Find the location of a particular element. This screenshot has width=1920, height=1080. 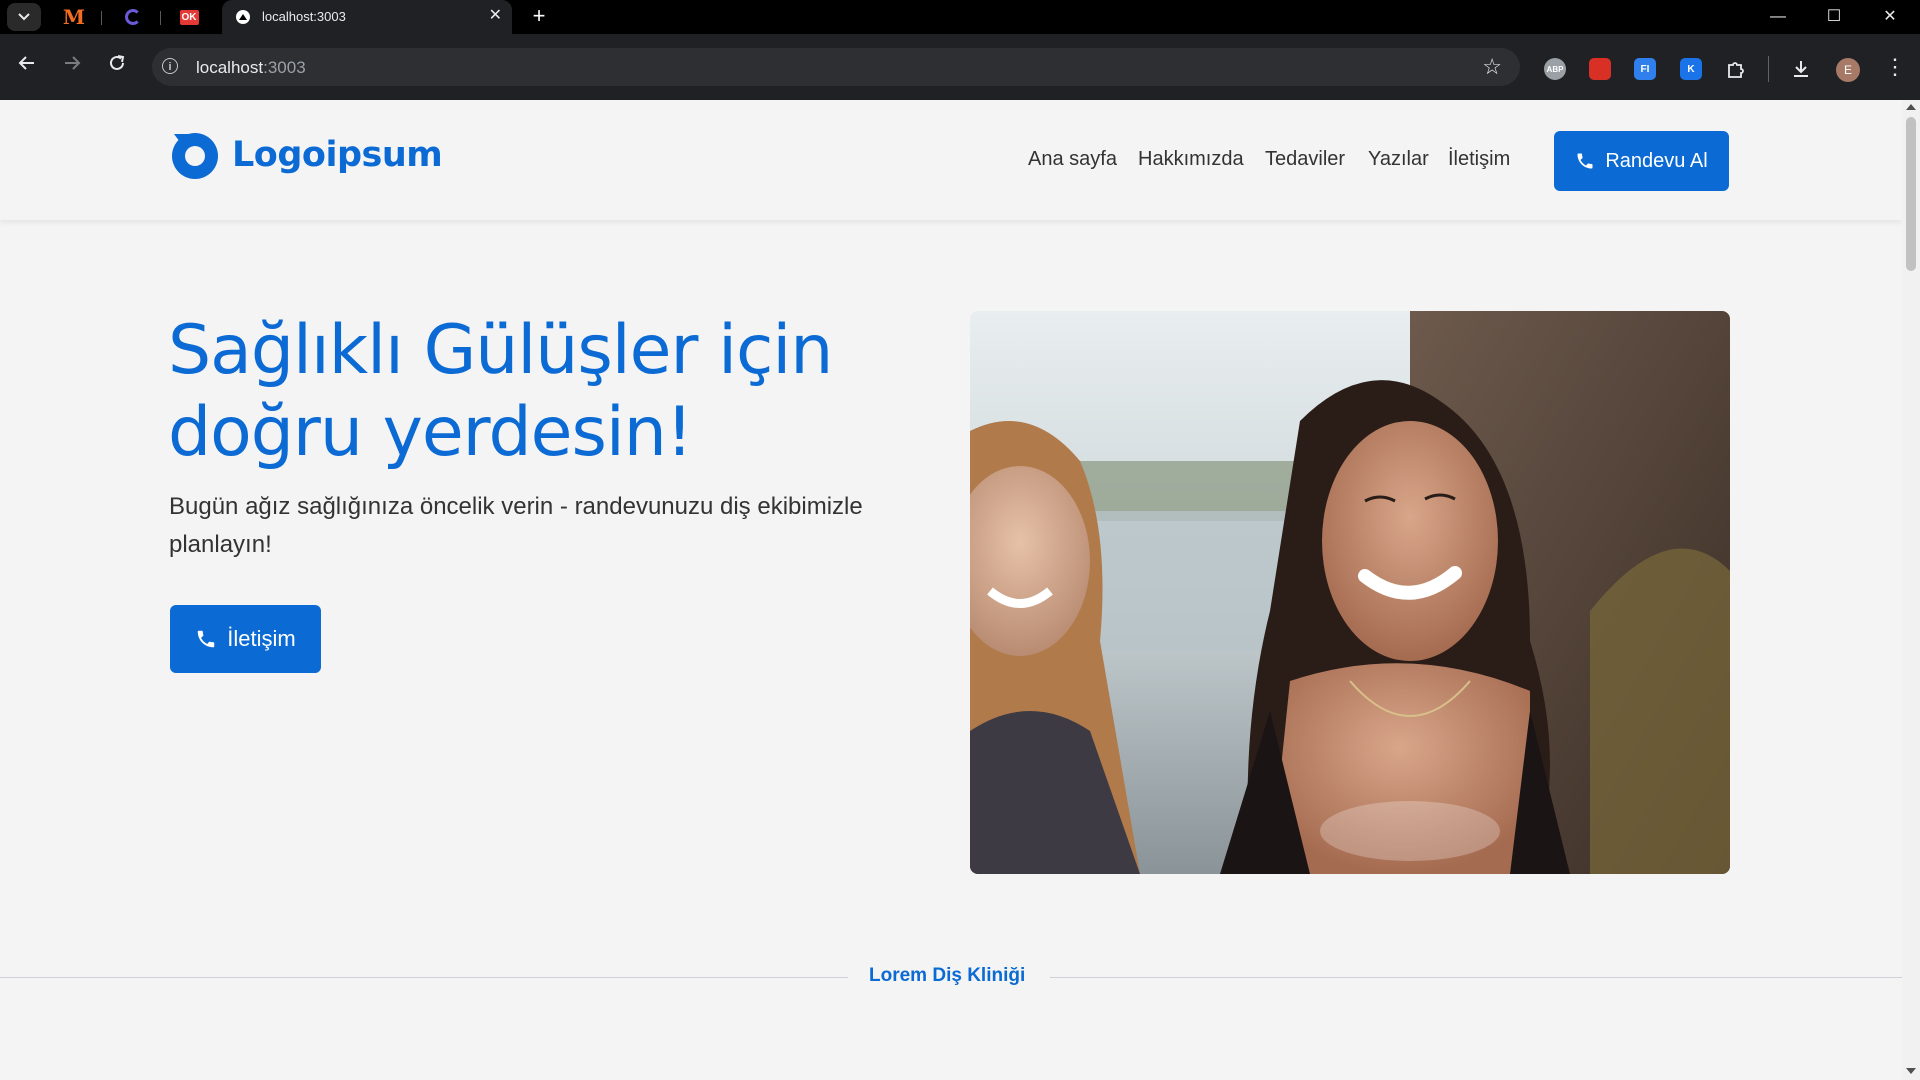

nav-item-treatments: Tedaviler is located at coordinates (1305, 159).